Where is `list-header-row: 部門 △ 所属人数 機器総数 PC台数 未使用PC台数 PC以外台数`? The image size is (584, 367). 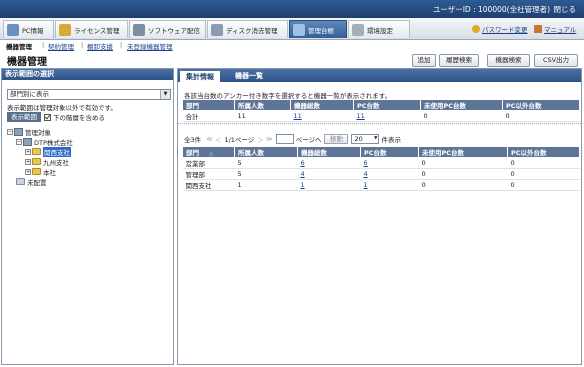
list-header-row: 部門 △ 所属人数 機器総数 PC台数 未使用PC台数 PC以外台数 is located at coordinates (381, 152).